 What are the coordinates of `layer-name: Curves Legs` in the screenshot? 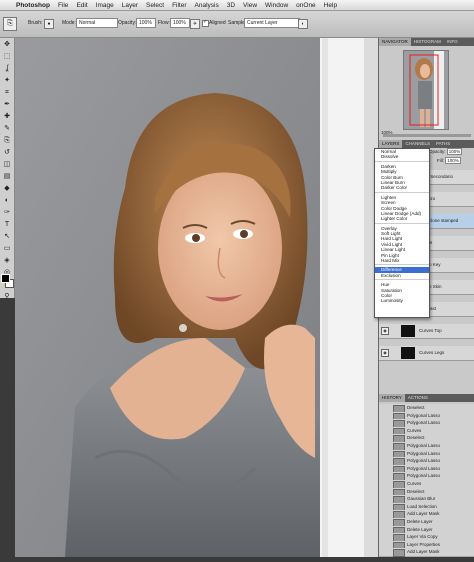 It's located at (432, 352).